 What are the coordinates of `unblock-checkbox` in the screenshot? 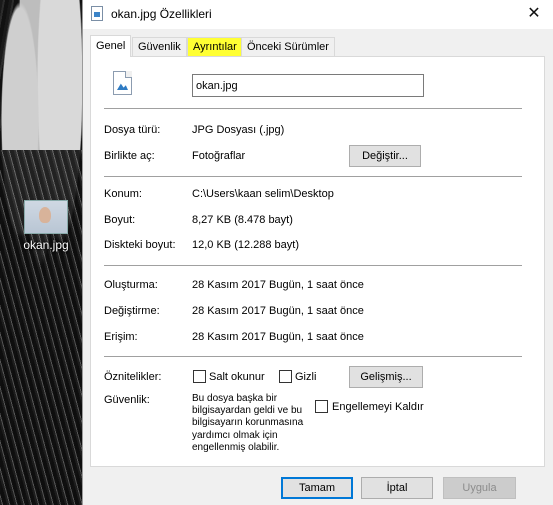 It's located at (321, 406).